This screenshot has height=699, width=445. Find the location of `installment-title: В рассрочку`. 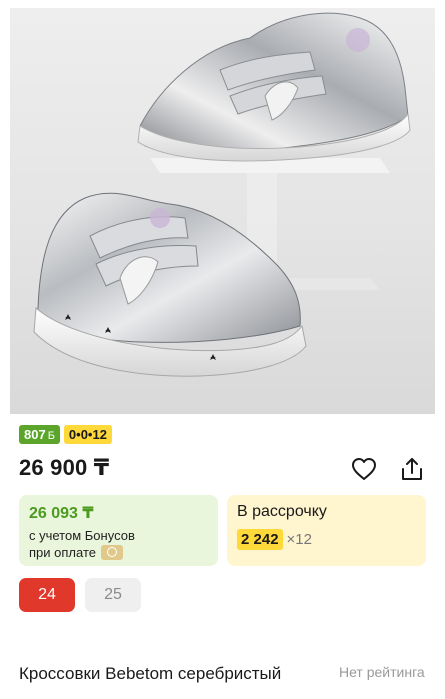

installment-title: В рассрочку is located at coordinates (282, 511).